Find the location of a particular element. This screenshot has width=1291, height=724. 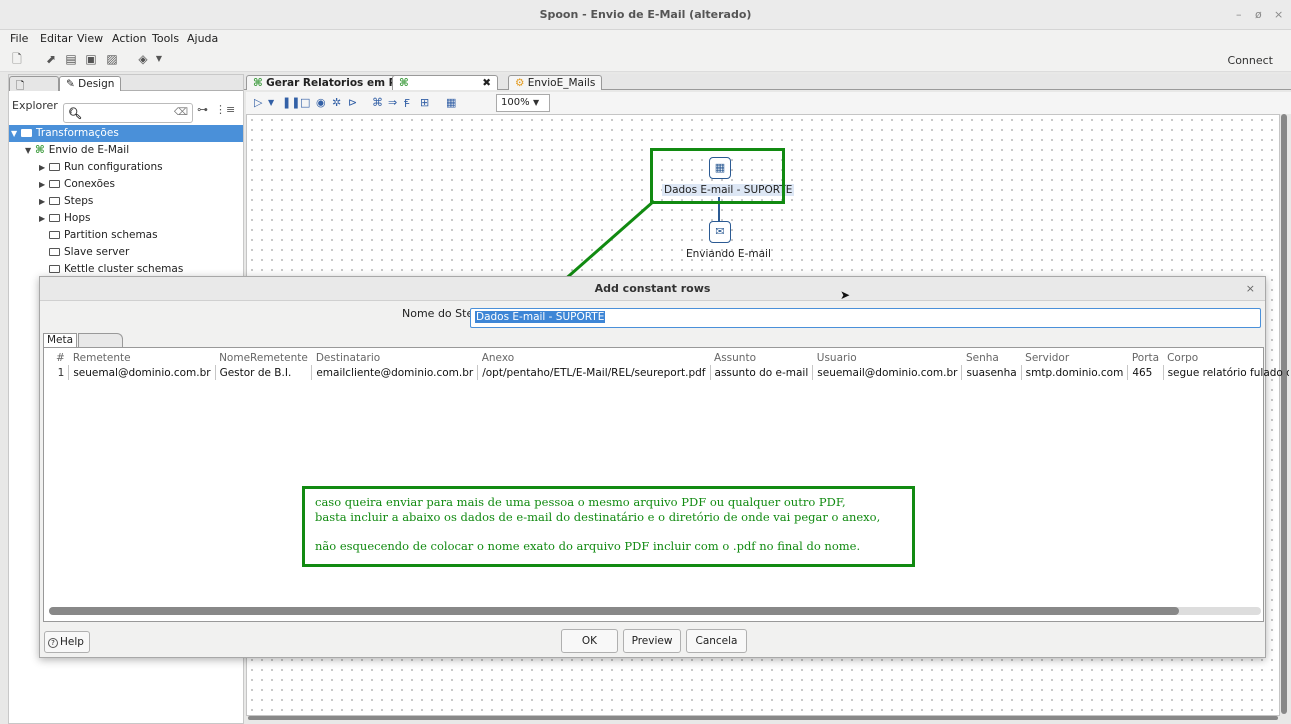

debug-icon: ✲ is located at coordinates (336, 102).